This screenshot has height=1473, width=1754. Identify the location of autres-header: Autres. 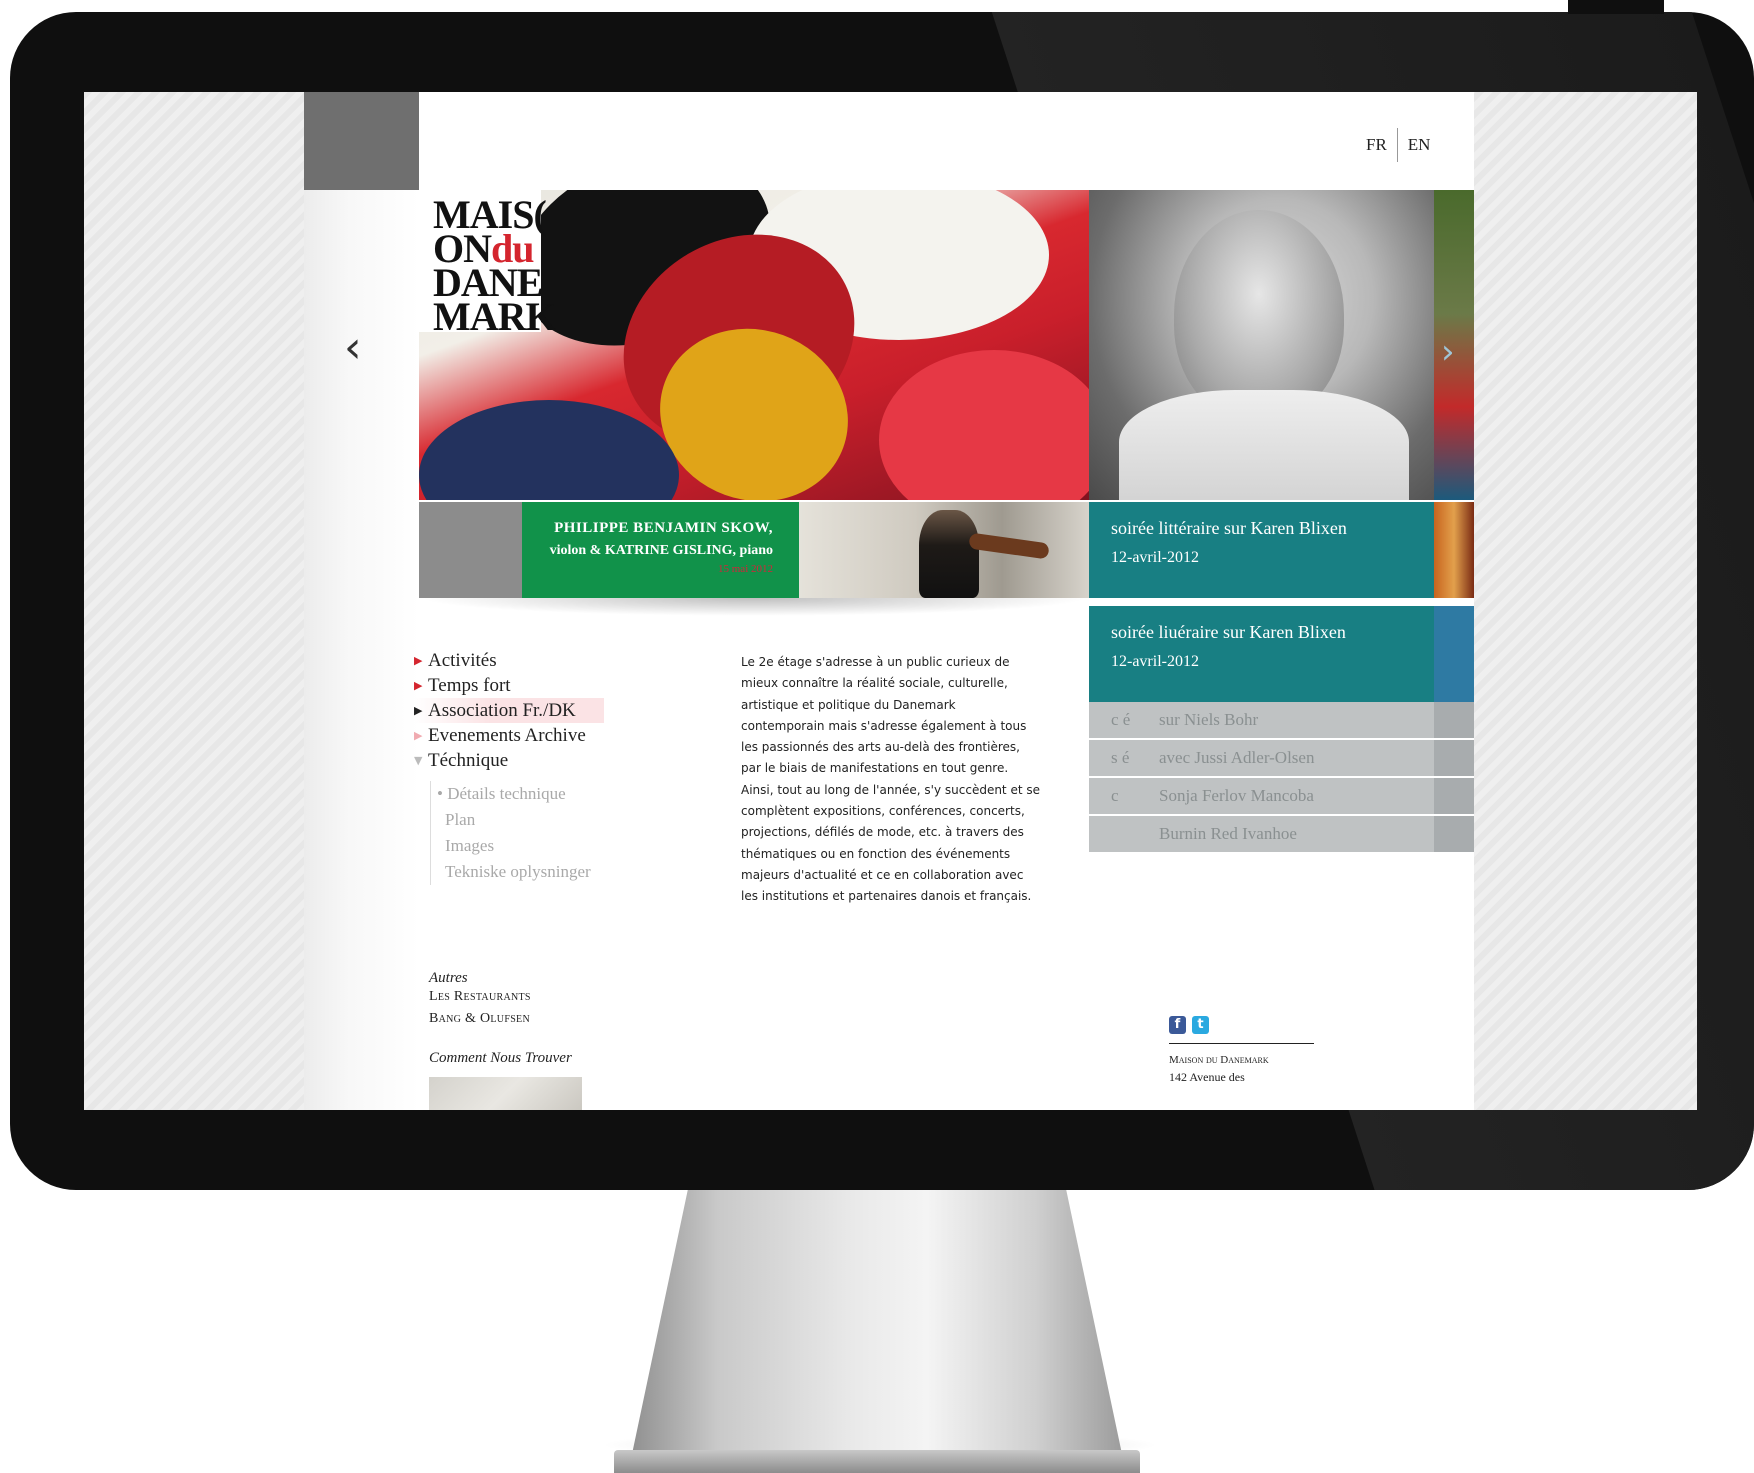
(448, 978).